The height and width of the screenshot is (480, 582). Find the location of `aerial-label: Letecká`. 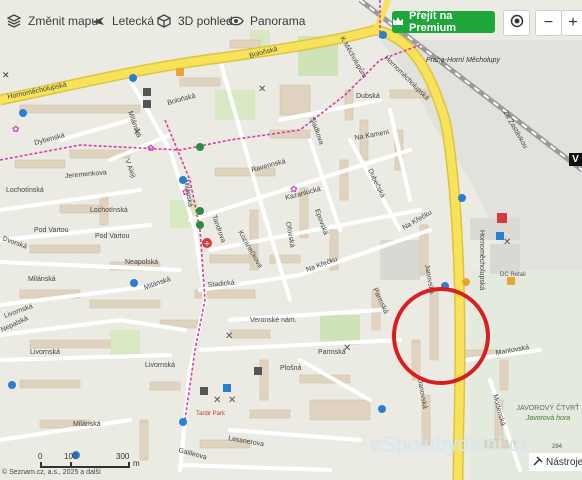

aerial-label: Letecká is located at coordinates (133, 21).